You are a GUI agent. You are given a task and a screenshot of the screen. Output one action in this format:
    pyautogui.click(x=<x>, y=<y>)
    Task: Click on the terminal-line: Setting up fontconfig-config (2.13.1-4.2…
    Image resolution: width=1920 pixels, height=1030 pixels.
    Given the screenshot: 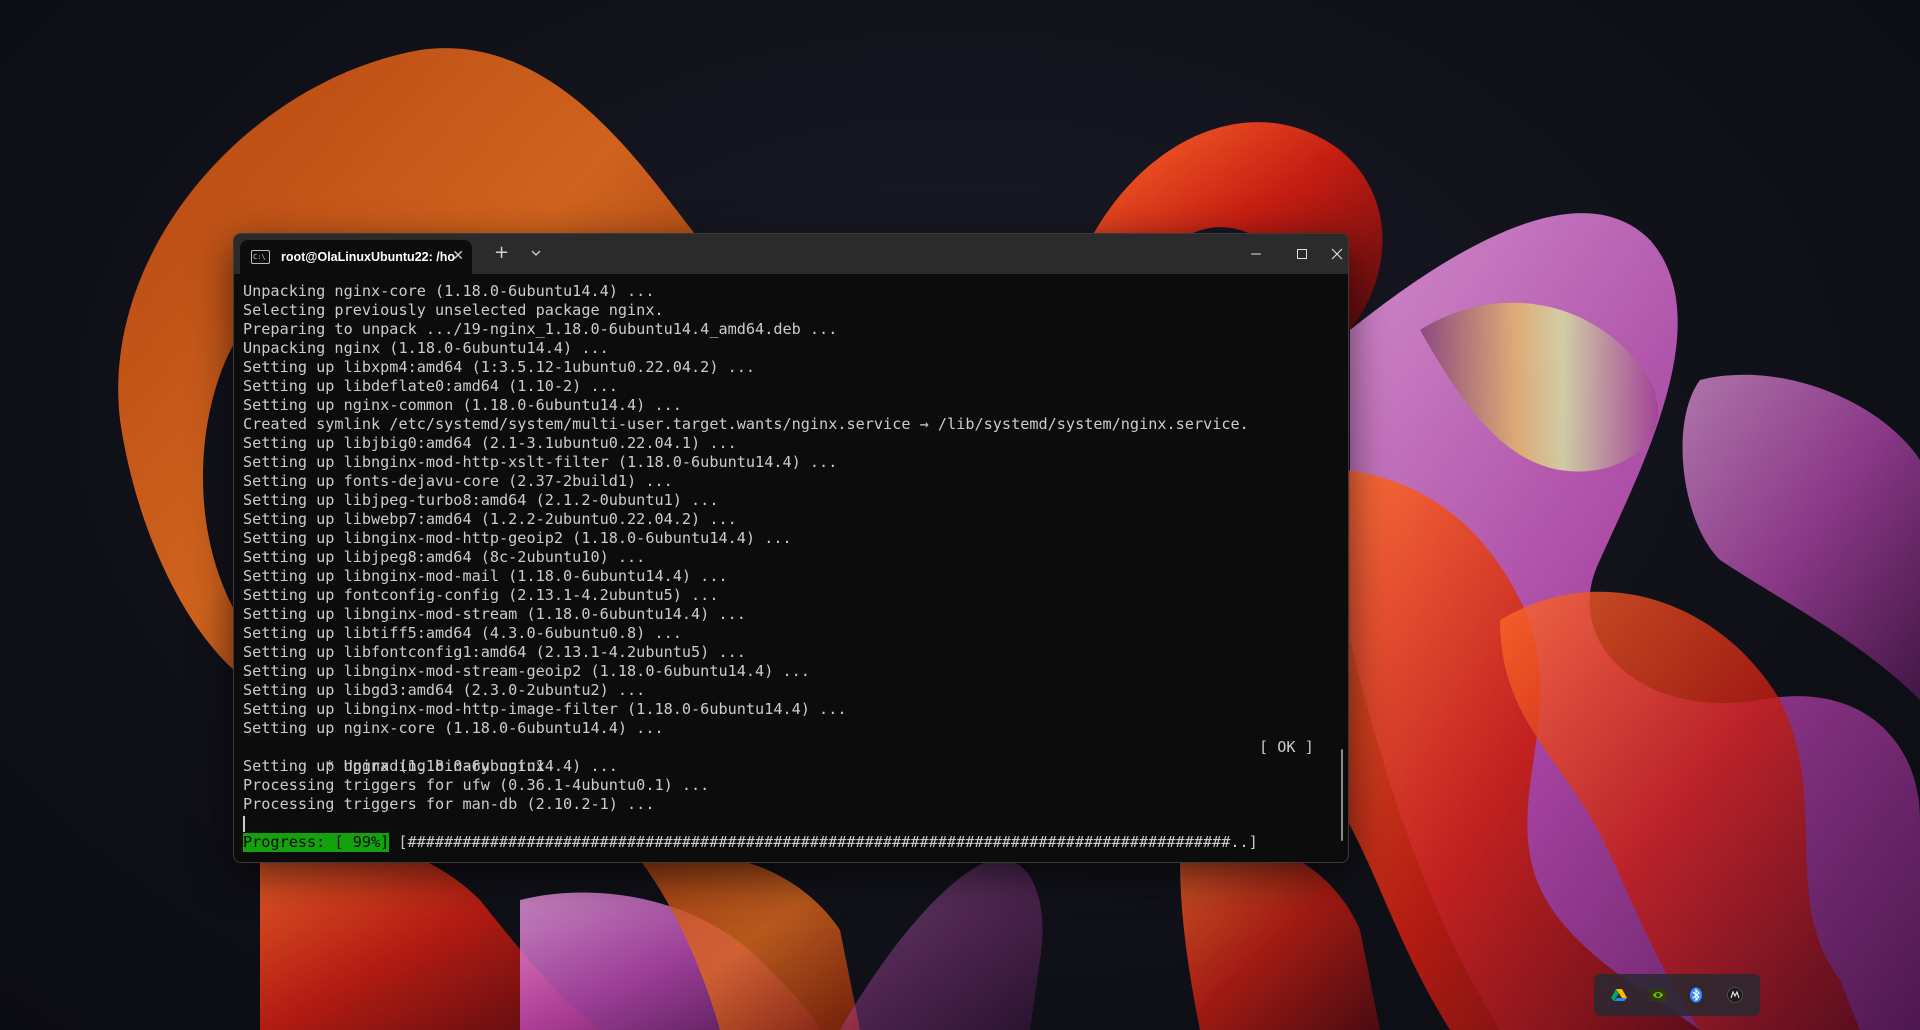 What is the action you would take?
    pyautogui.click(x=481, y=595)
    